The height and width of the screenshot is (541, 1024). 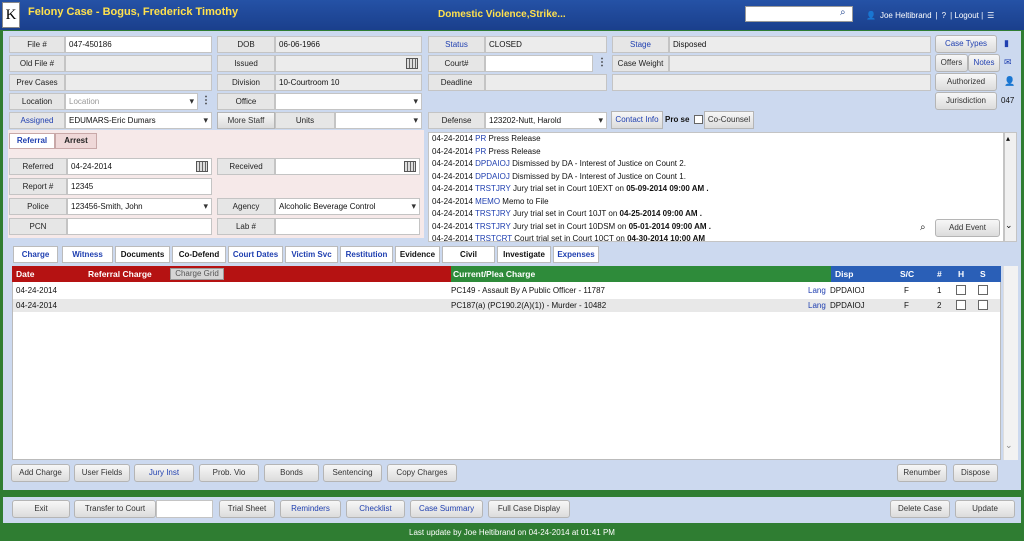 I want to click on logout-link: | Logout |, so click(x=966, y=15).